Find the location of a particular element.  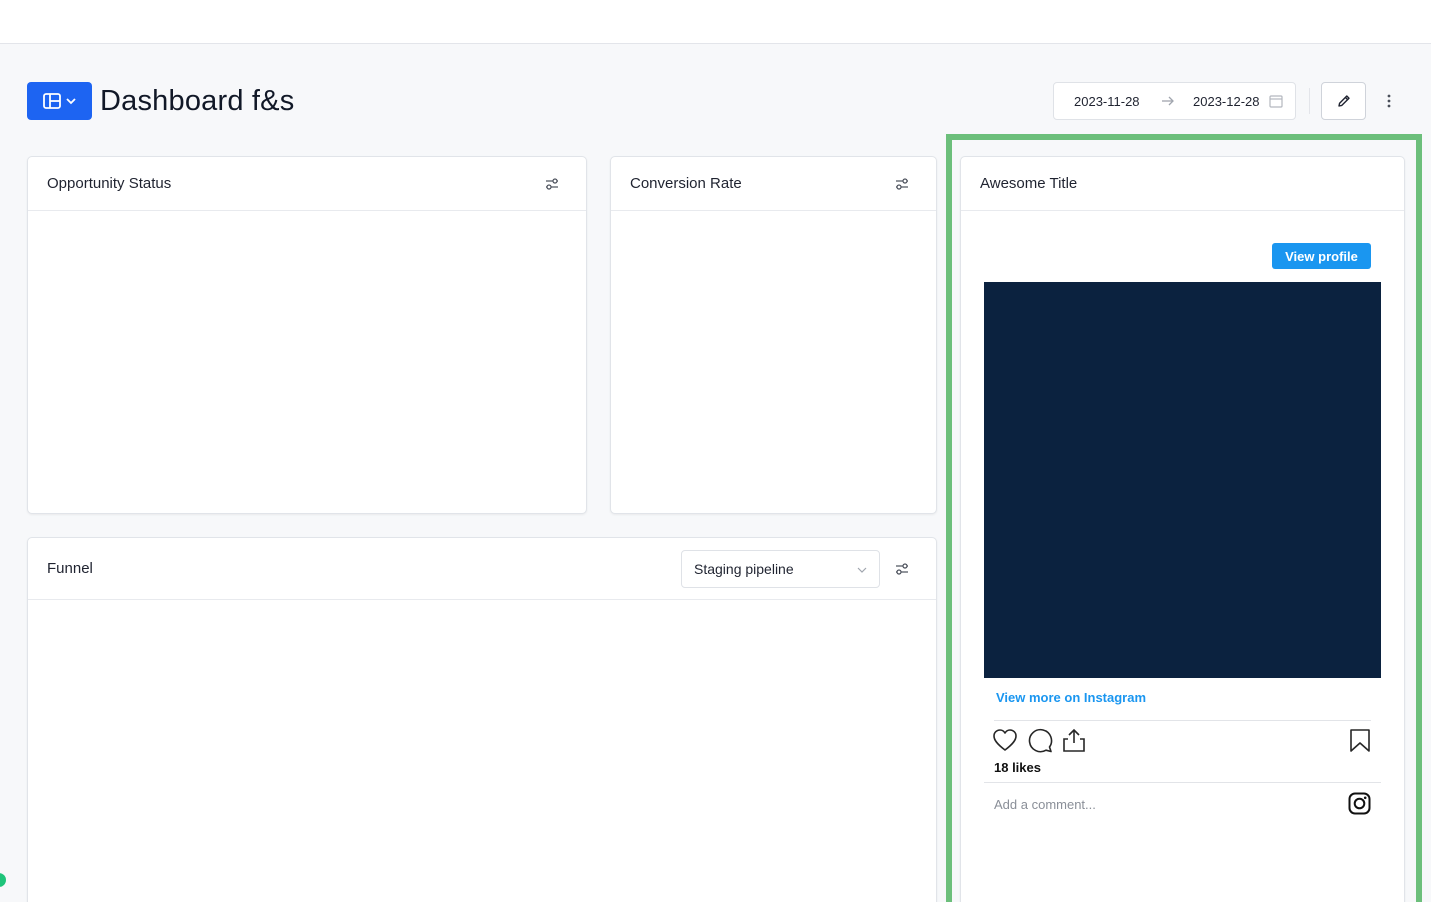

arrow-right-icon is located at coordinates (1168, 101).